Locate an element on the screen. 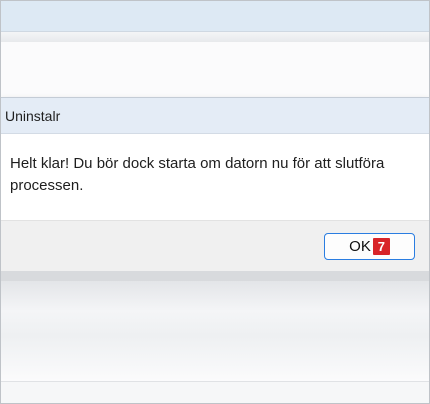 The width and height of the screenshot is (430, 404). step-number-badge: 7 is located at coordinates (381, 246).